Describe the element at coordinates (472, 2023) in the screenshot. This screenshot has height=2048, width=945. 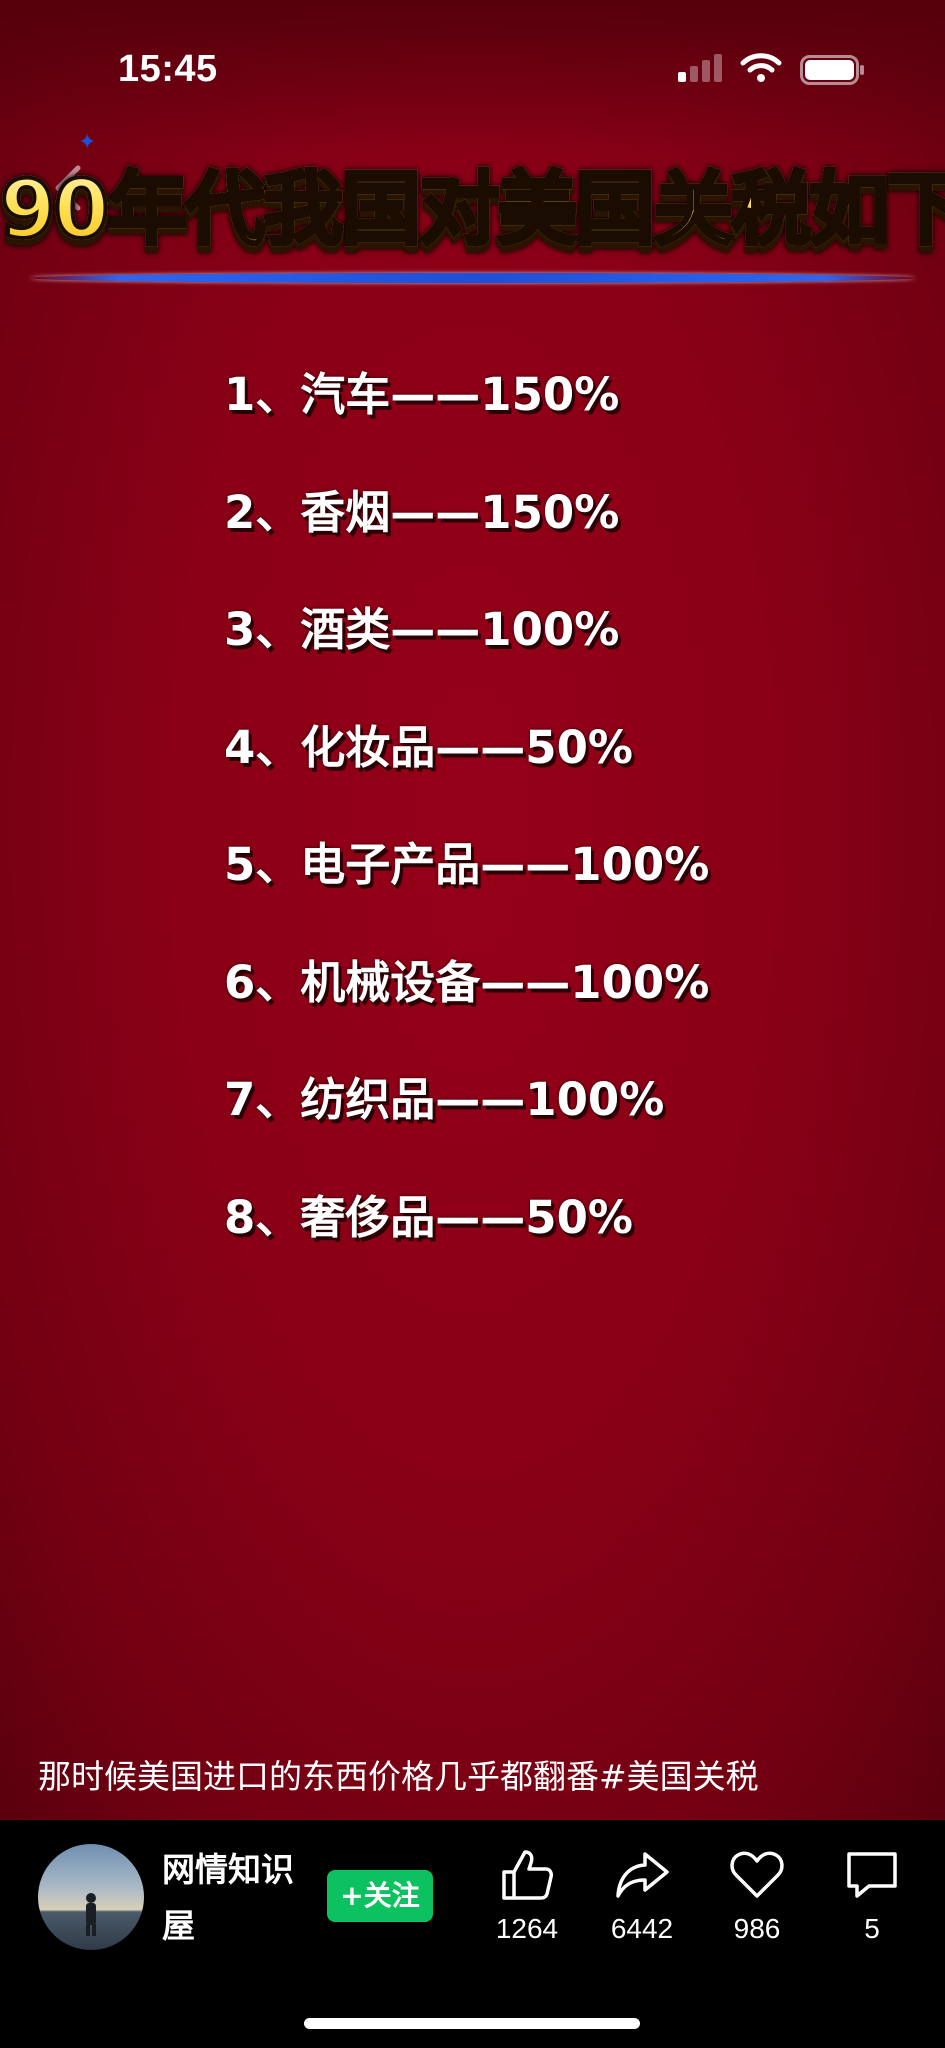
I see `home-indicator` at that location.